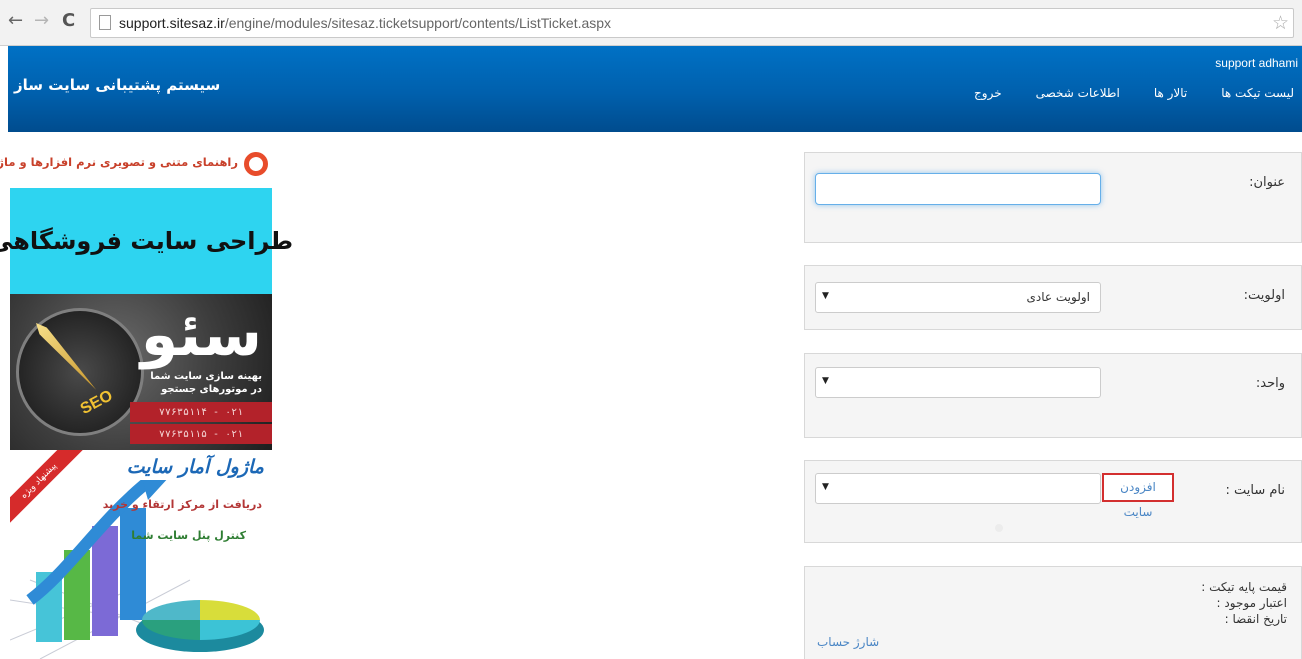 Image resolution: width=1302 pixels, height=659 pixels. I want to click on priority-panel: اولویت: ▼ اولویت عادی, so click(1053, 297).